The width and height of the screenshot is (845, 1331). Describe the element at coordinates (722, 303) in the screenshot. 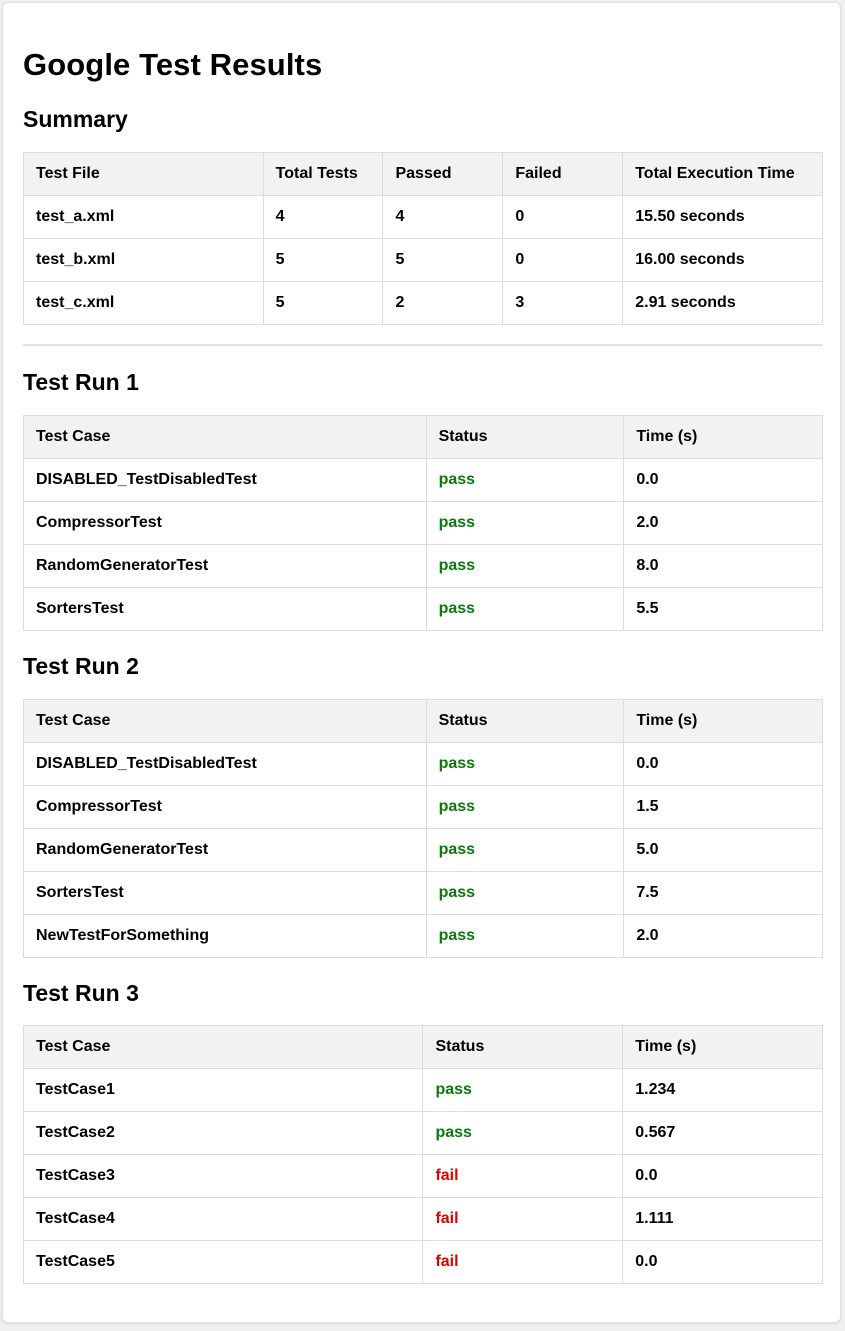

I see `table-cell: 2.91 seconds` at that location.